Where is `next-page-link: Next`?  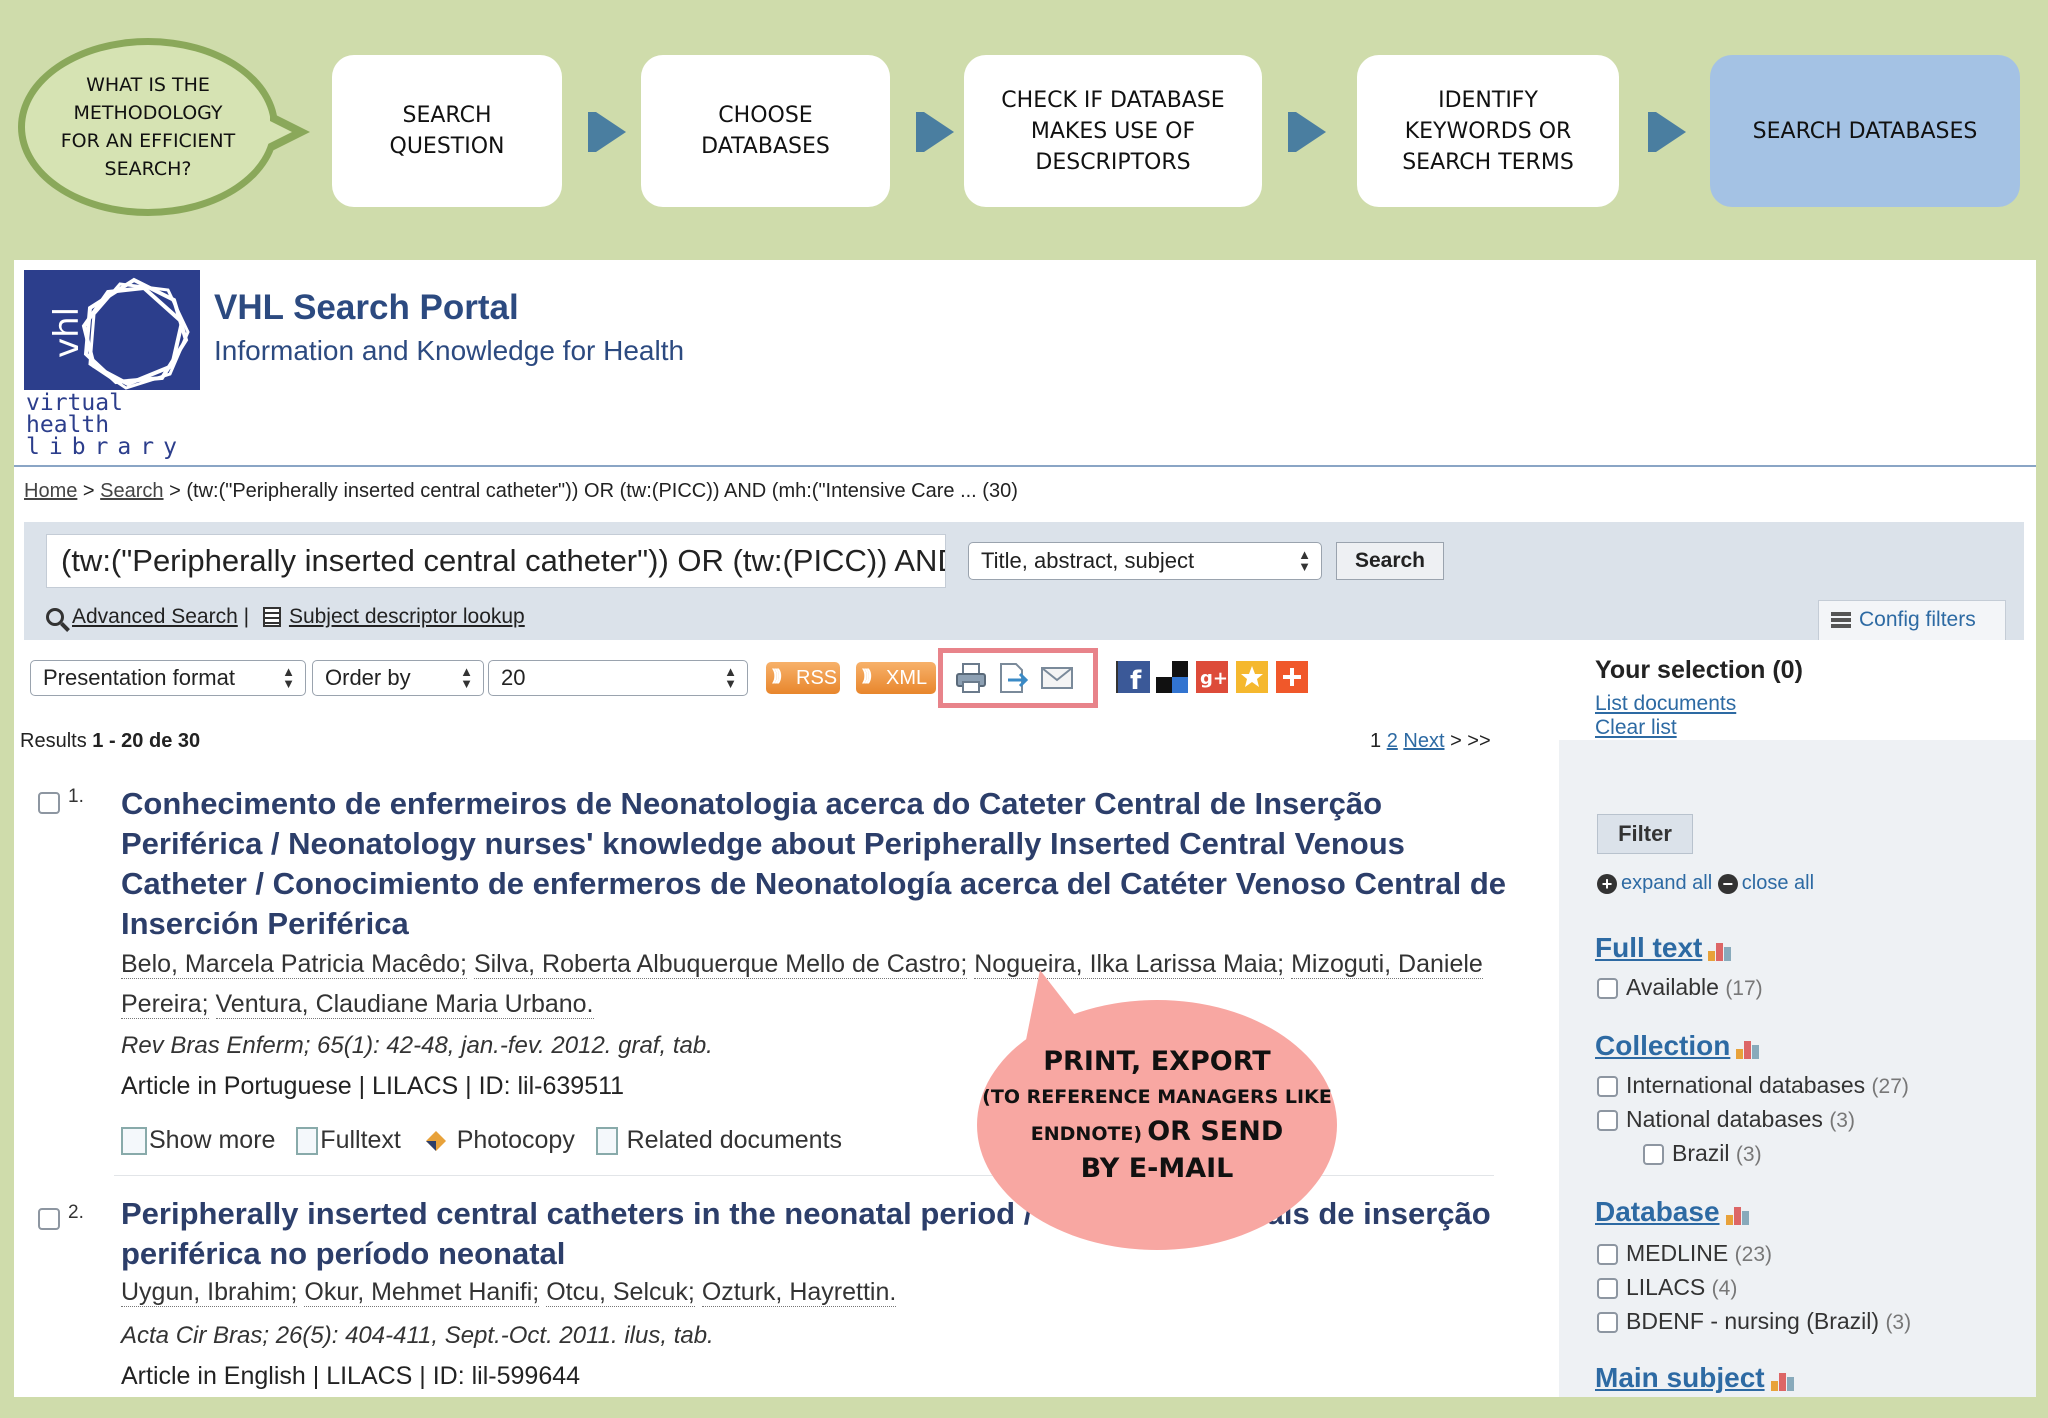 next-page-link: Next is located at coordinates (1423, 741).